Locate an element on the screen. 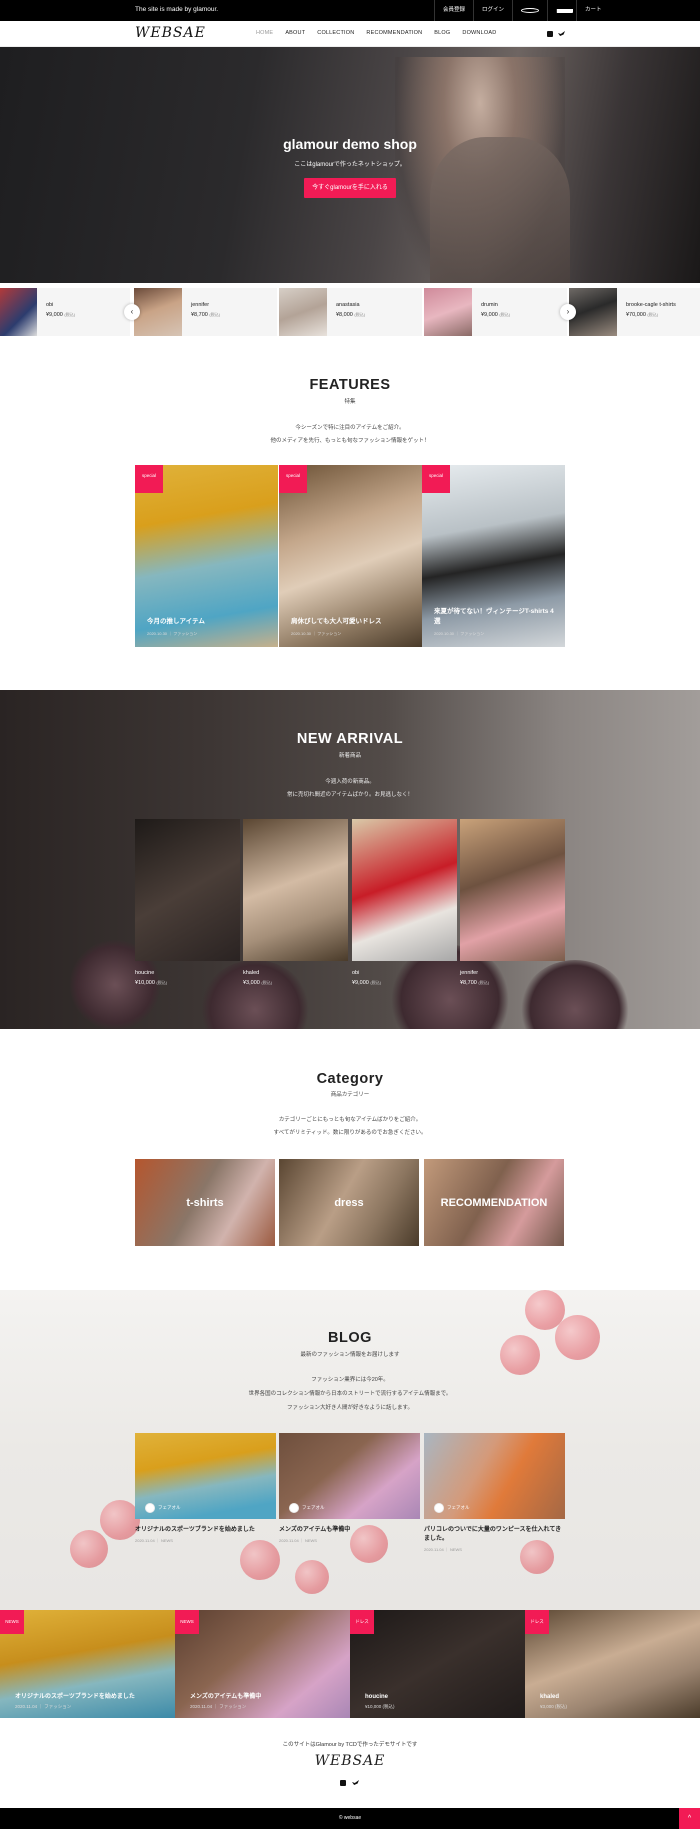 The image size is (700, 1829). nav-home: HOME is located at coordinates (264, 33).